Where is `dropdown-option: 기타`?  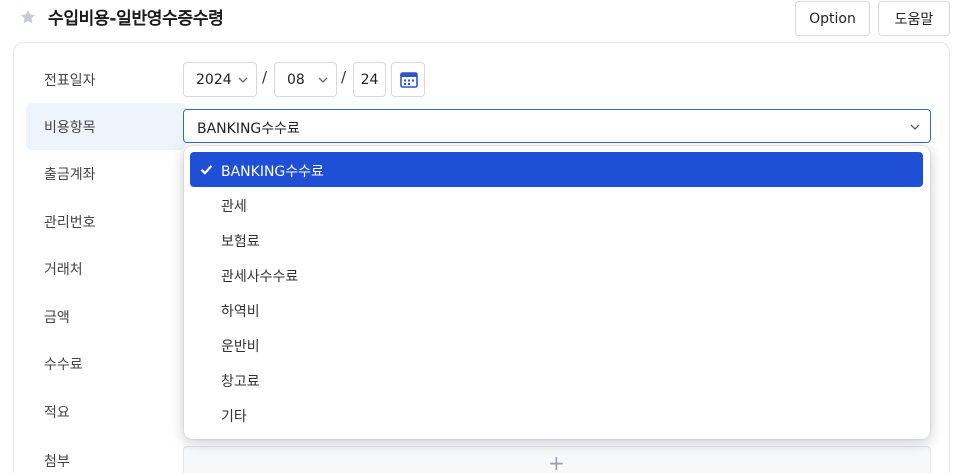 dropdown-option: 기타 is located at coordinates (556, 414).